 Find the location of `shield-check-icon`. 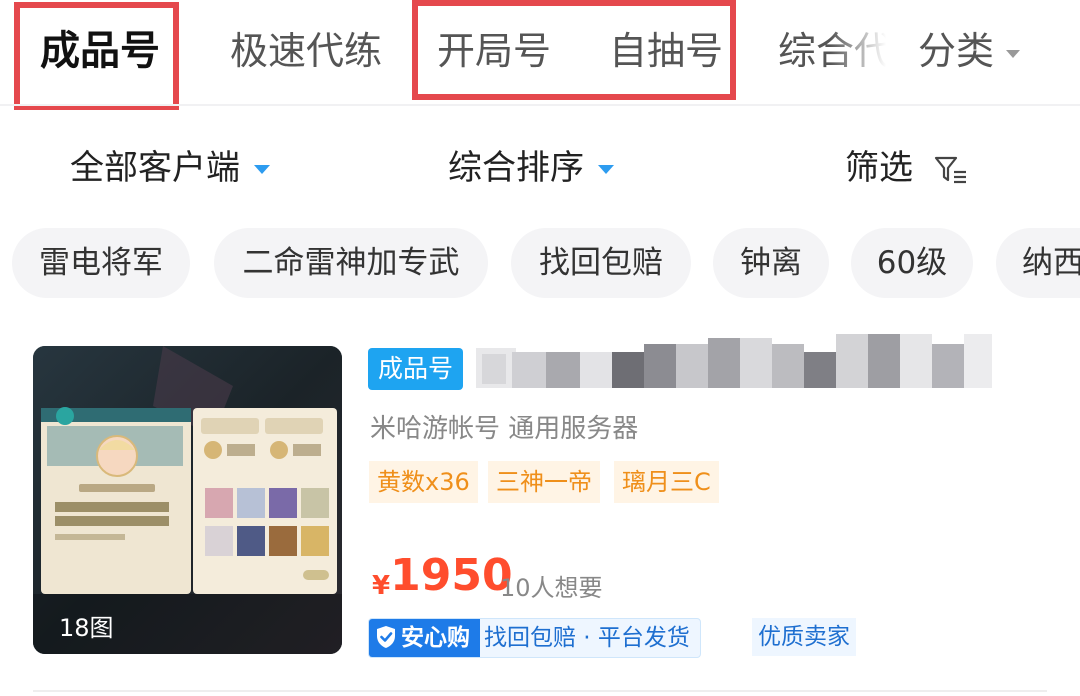

shield-check-icon is located at coordinates (386, 637).